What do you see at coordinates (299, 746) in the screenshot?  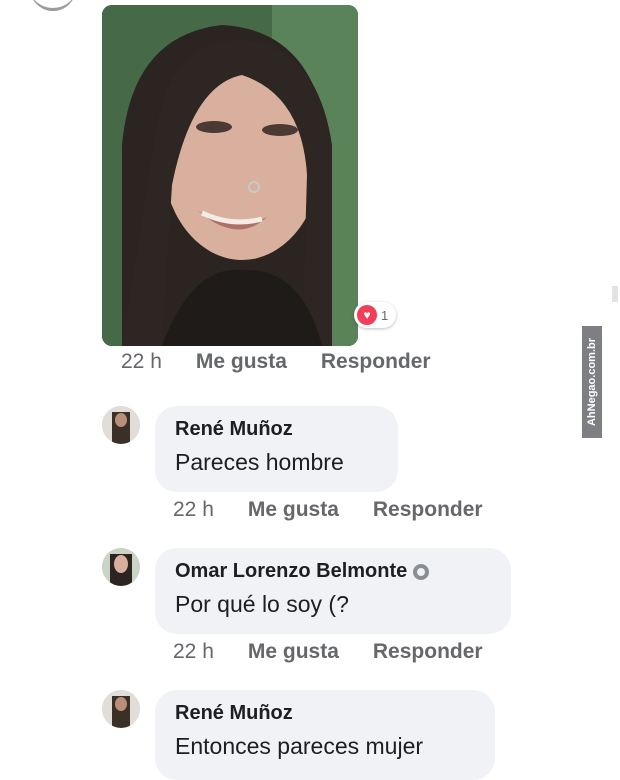 I see `comment-text: Entonces pareces mujer` at bounding box center [299, 746].